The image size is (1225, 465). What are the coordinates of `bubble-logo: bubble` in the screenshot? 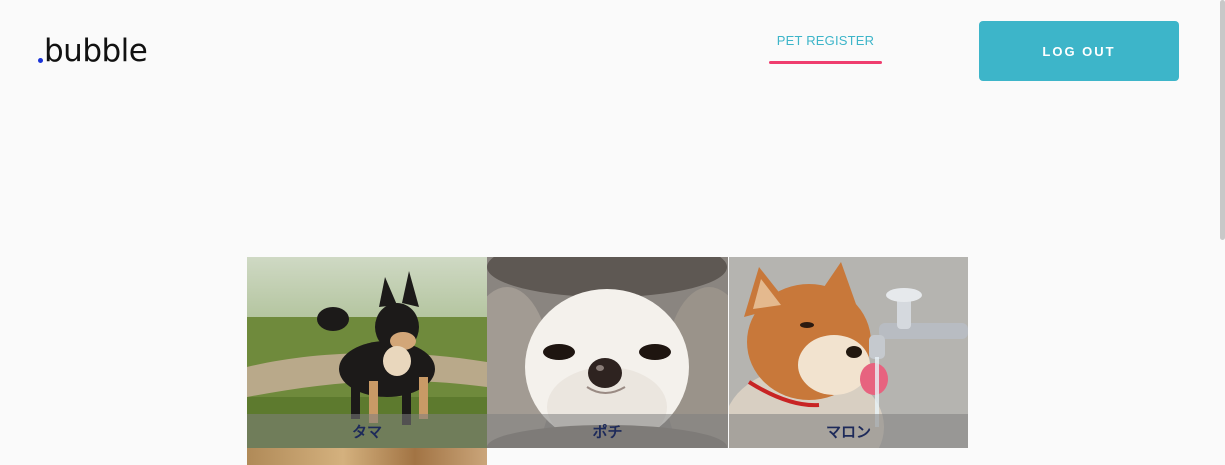 It's located at (93, 51).